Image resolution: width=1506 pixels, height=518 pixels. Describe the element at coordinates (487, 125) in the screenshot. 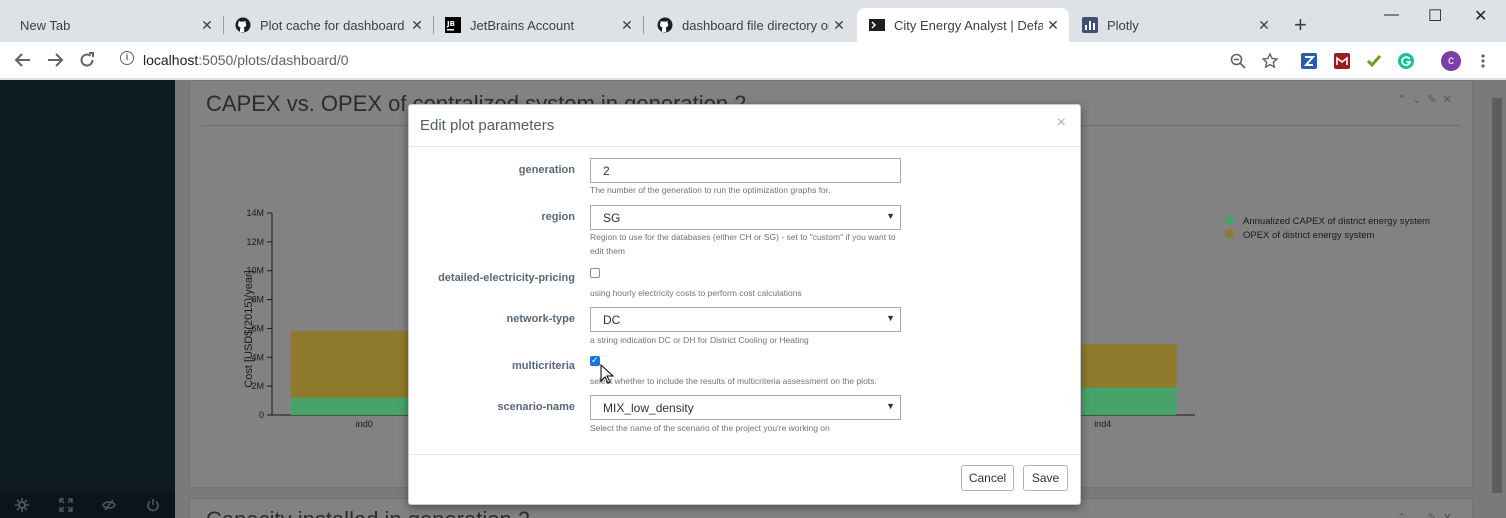

I see `modal-title: Edit plot parameters` at that location.